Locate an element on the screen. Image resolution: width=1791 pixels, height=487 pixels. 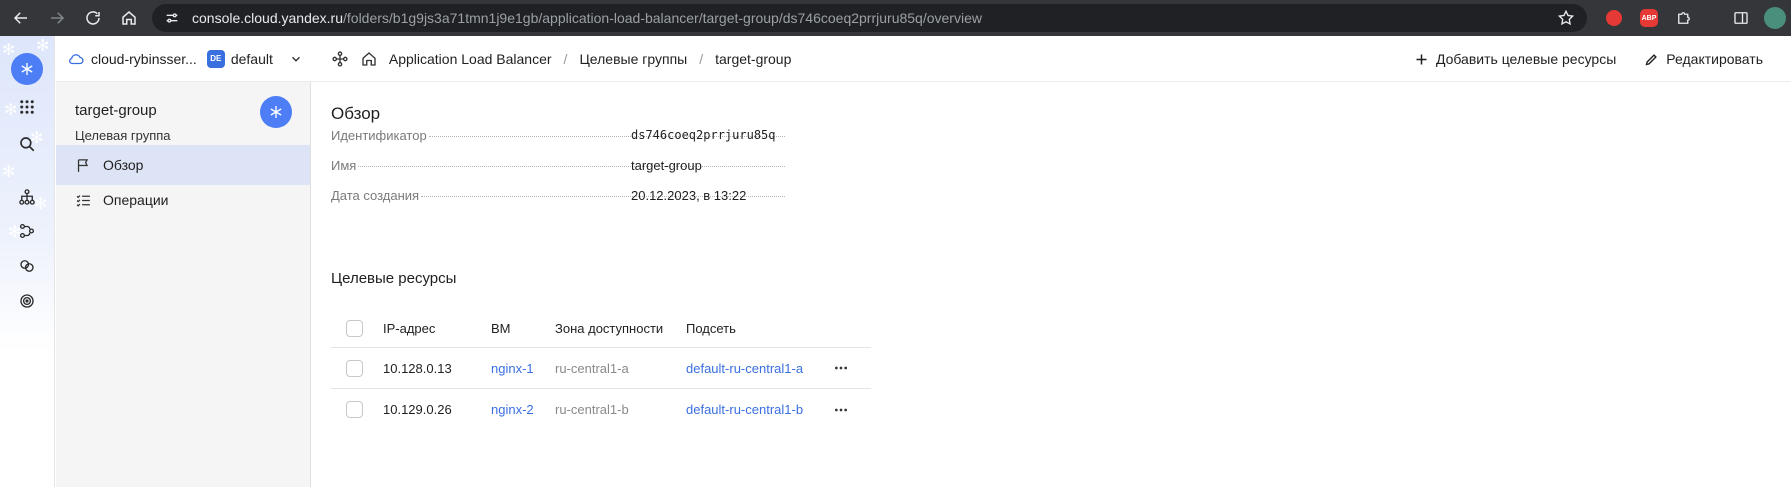
browser-profile-avatar is located at coordinates (1775, 18).